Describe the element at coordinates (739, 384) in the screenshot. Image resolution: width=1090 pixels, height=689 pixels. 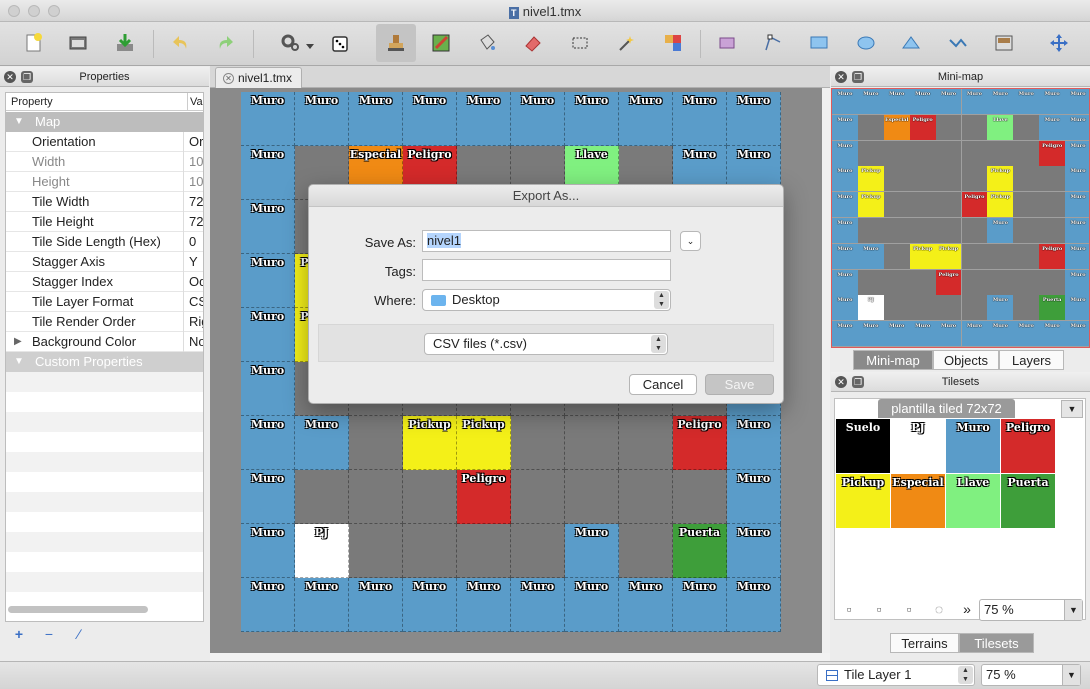
I see `save-button: Save` at that location.